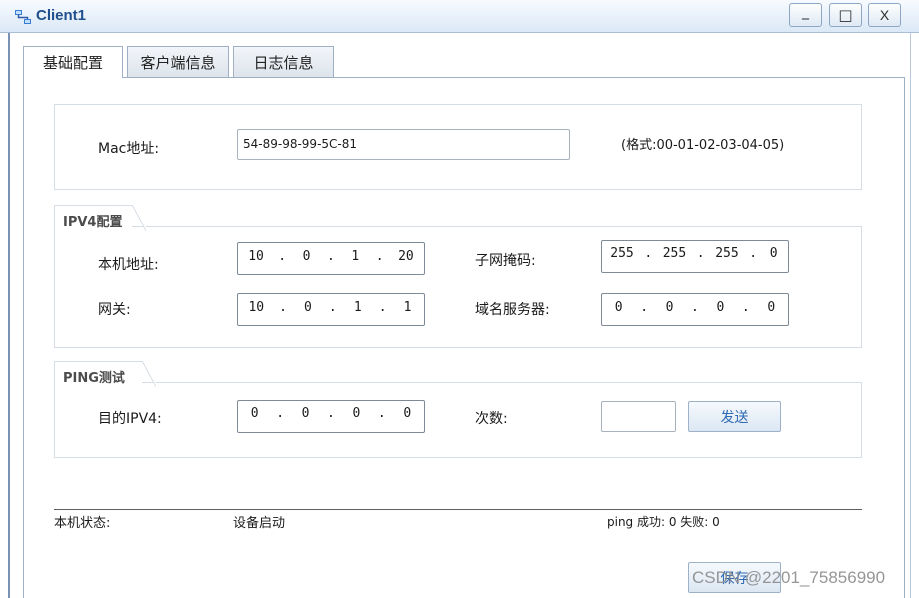 This screenshot has height=598, width=919. I want to click on ping-test-group-title: PING测试, so click(105, 374).